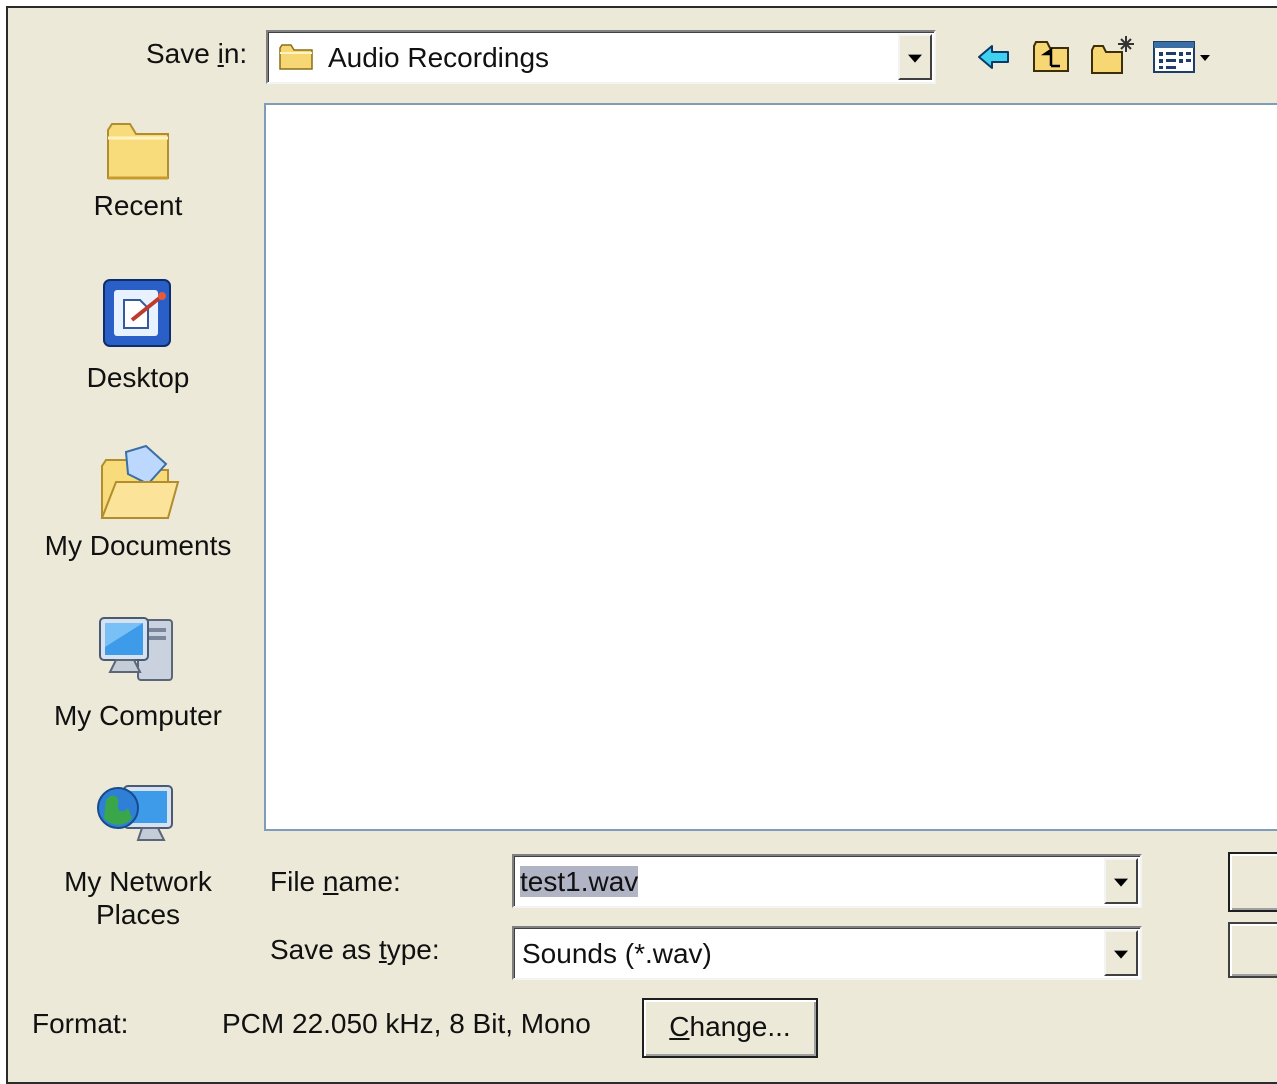 The height and width of the screenshot is (1084, 1277). What do you see at coordinates (601, 57) in the screenshot?
I see `save-in-dropdown: Audio Recordings` at bounding box center [601, 57].